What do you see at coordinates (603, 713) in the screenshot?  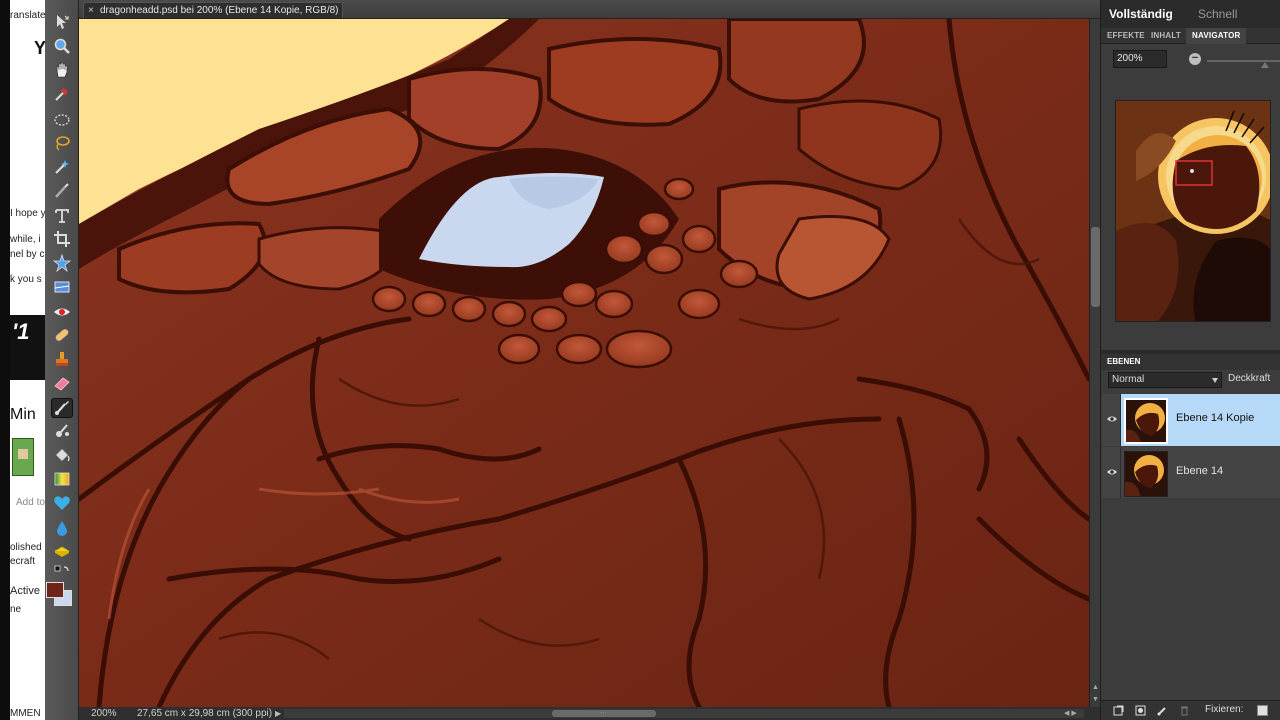 I see `scroll-grip-icon: ⋯` at bounding box center [603, 713].